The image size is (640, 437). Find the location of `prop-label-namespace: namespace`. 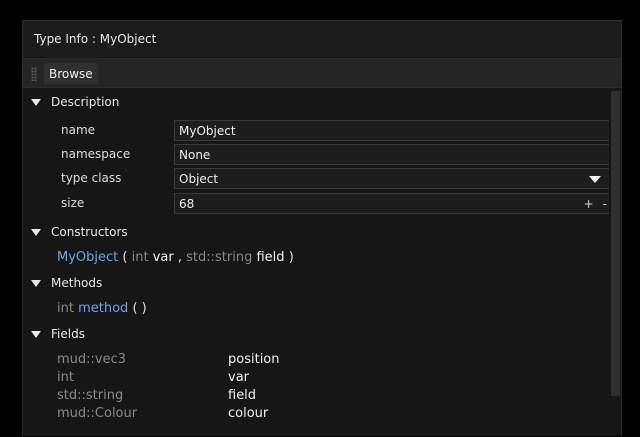

prop-label-namespace: namespace is located at coordinates (96, 154).